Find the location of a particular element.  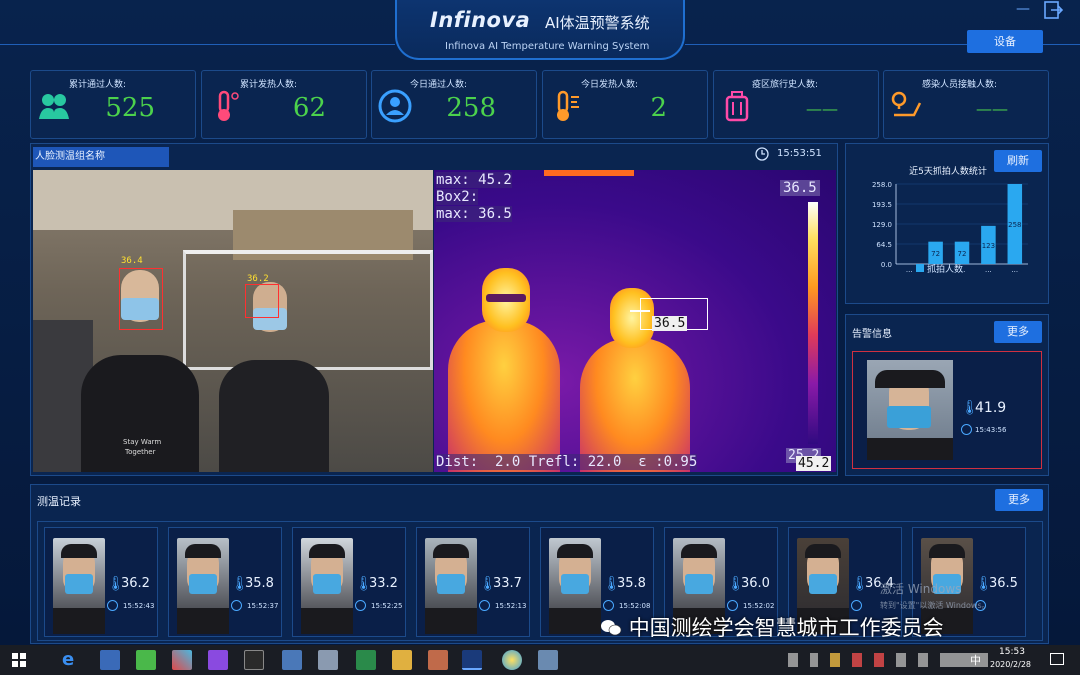

header-line-left is located at coordinates (197, 44).